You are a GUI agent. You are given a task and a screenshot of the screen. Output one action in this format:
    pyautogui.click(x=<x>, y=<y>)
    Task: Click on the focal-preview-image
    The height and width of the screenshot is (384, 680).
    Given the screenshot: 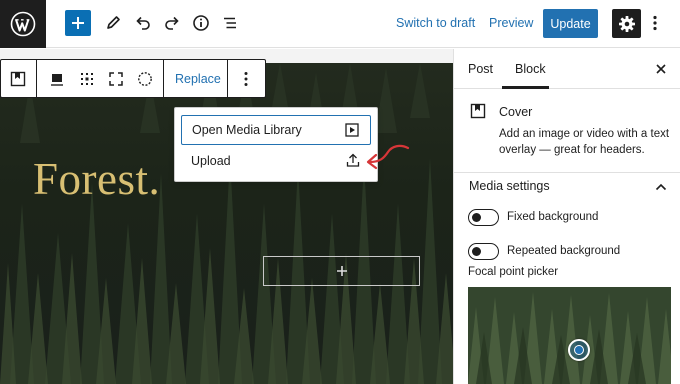 What is the action you would take?
    pyautogui.click(x=569, y=335)
    